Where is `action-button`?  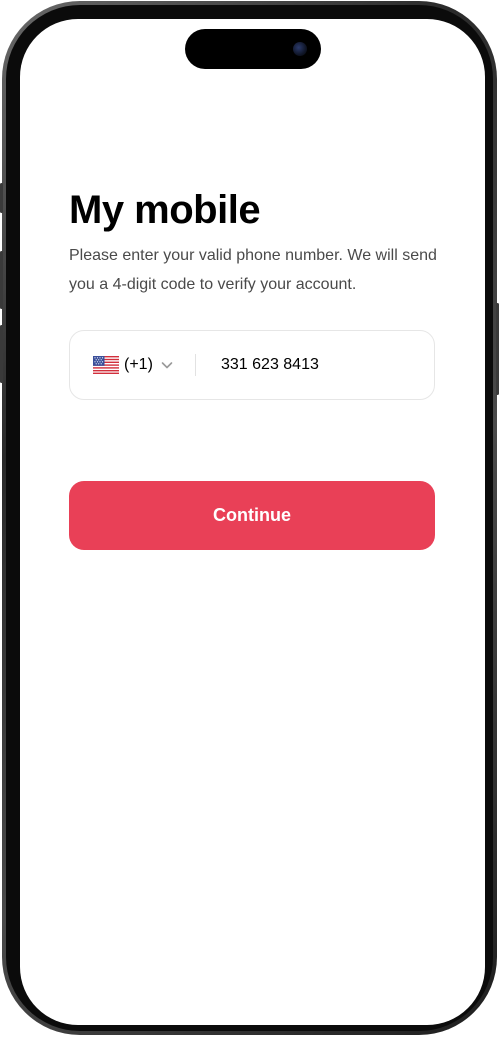
action-button is located at coordinates (1, 198).